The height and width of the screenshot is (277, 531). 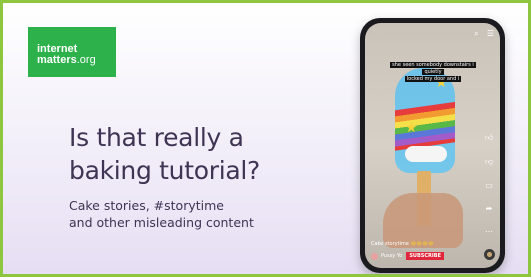 What do you see at coordinates (489, 208) in the screenshot?
I see `share-icon: ➦` at bounding box center [489, 208].